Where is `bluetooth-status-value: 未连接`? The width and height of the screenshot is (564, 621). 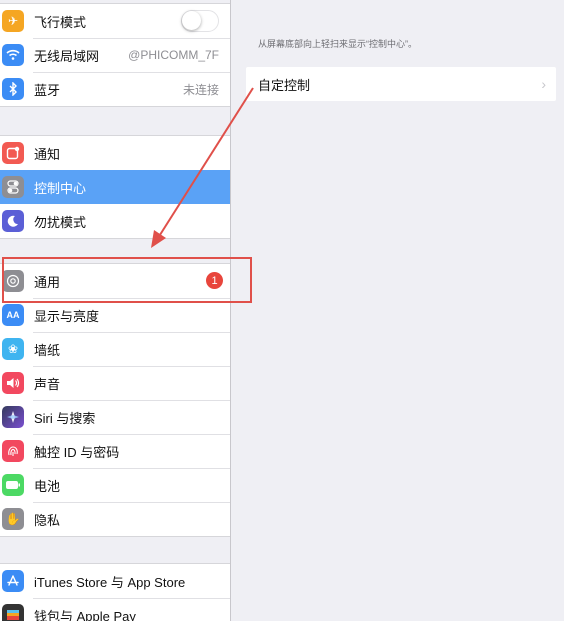 bluetooth-status-value: 未连接 is located at coordinates (200, 89).